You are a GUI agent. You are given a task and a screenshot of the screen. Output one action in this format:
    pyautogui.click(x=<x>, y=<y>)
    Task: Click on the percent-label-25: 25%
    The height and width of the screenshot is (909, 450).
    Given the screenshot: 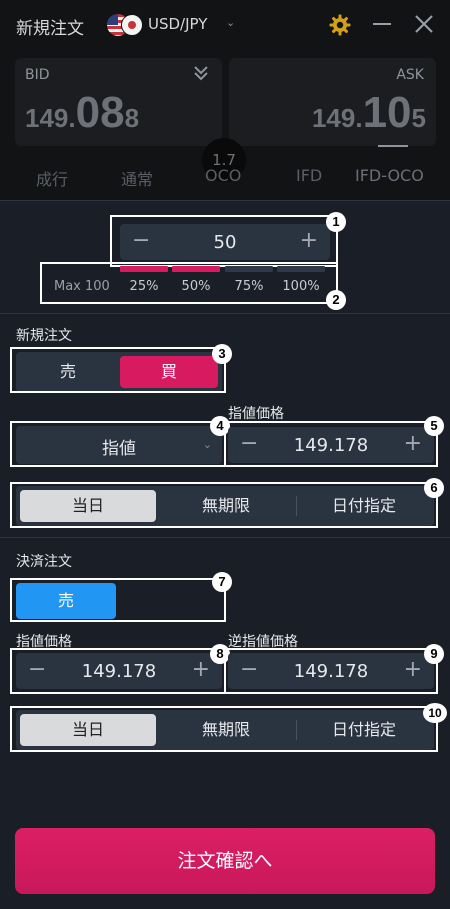 What is the action you would take?
    pyautogui.click(x=144, y=286)
    